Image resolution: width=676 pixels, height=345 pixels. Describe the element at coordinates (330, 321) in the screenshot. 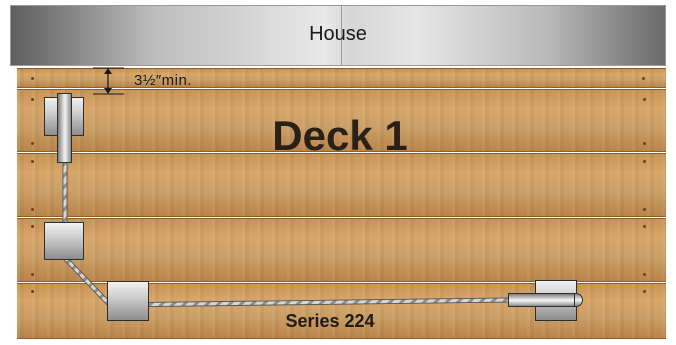

I see `series-label: Series 224` at that location.